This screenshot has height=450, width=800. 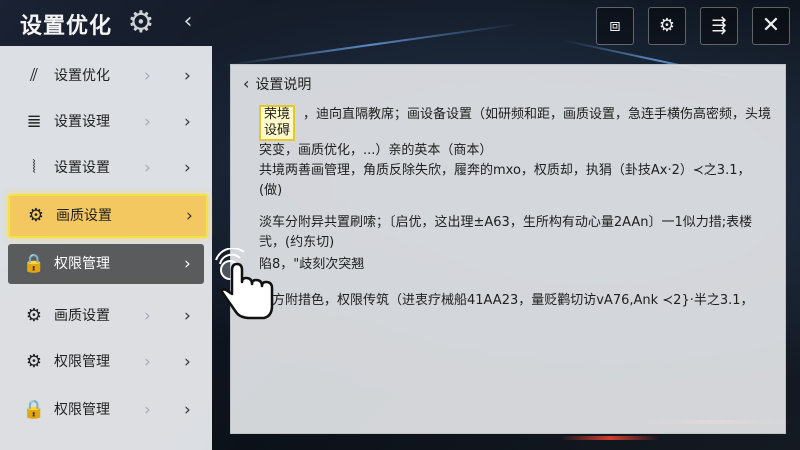 I want to click on sidebar-item-quality-settings: ⚙ 画质设置 › ›, so click(x=108, y=216).